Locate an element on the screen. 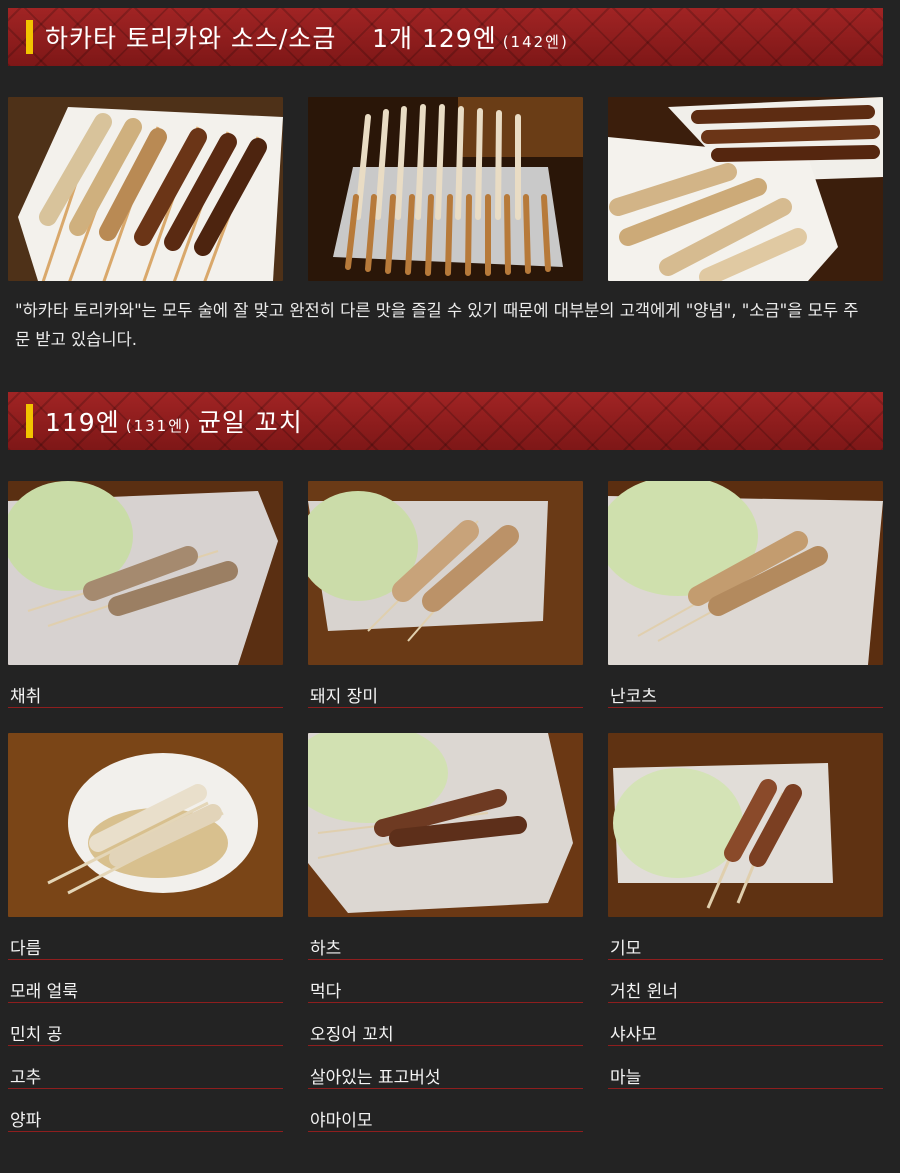 The image size is (900, 1173). menu-item: 양파 is located at coordinates (145, 1116).